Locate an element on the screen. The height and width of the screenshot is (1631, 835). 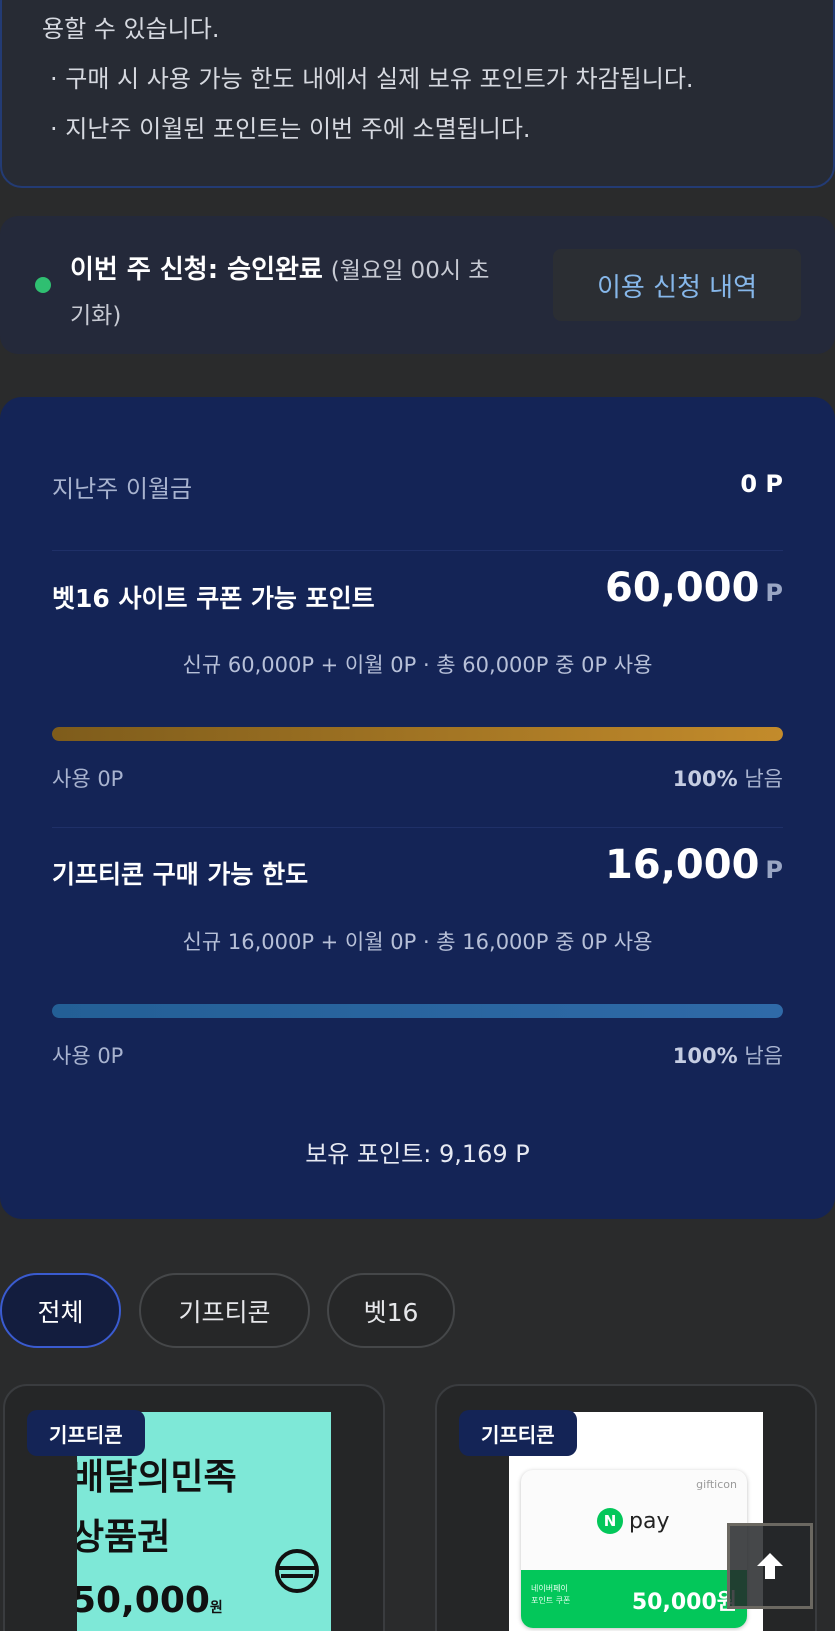
filter-all: 전체 is located at coordinates (60, 1310).